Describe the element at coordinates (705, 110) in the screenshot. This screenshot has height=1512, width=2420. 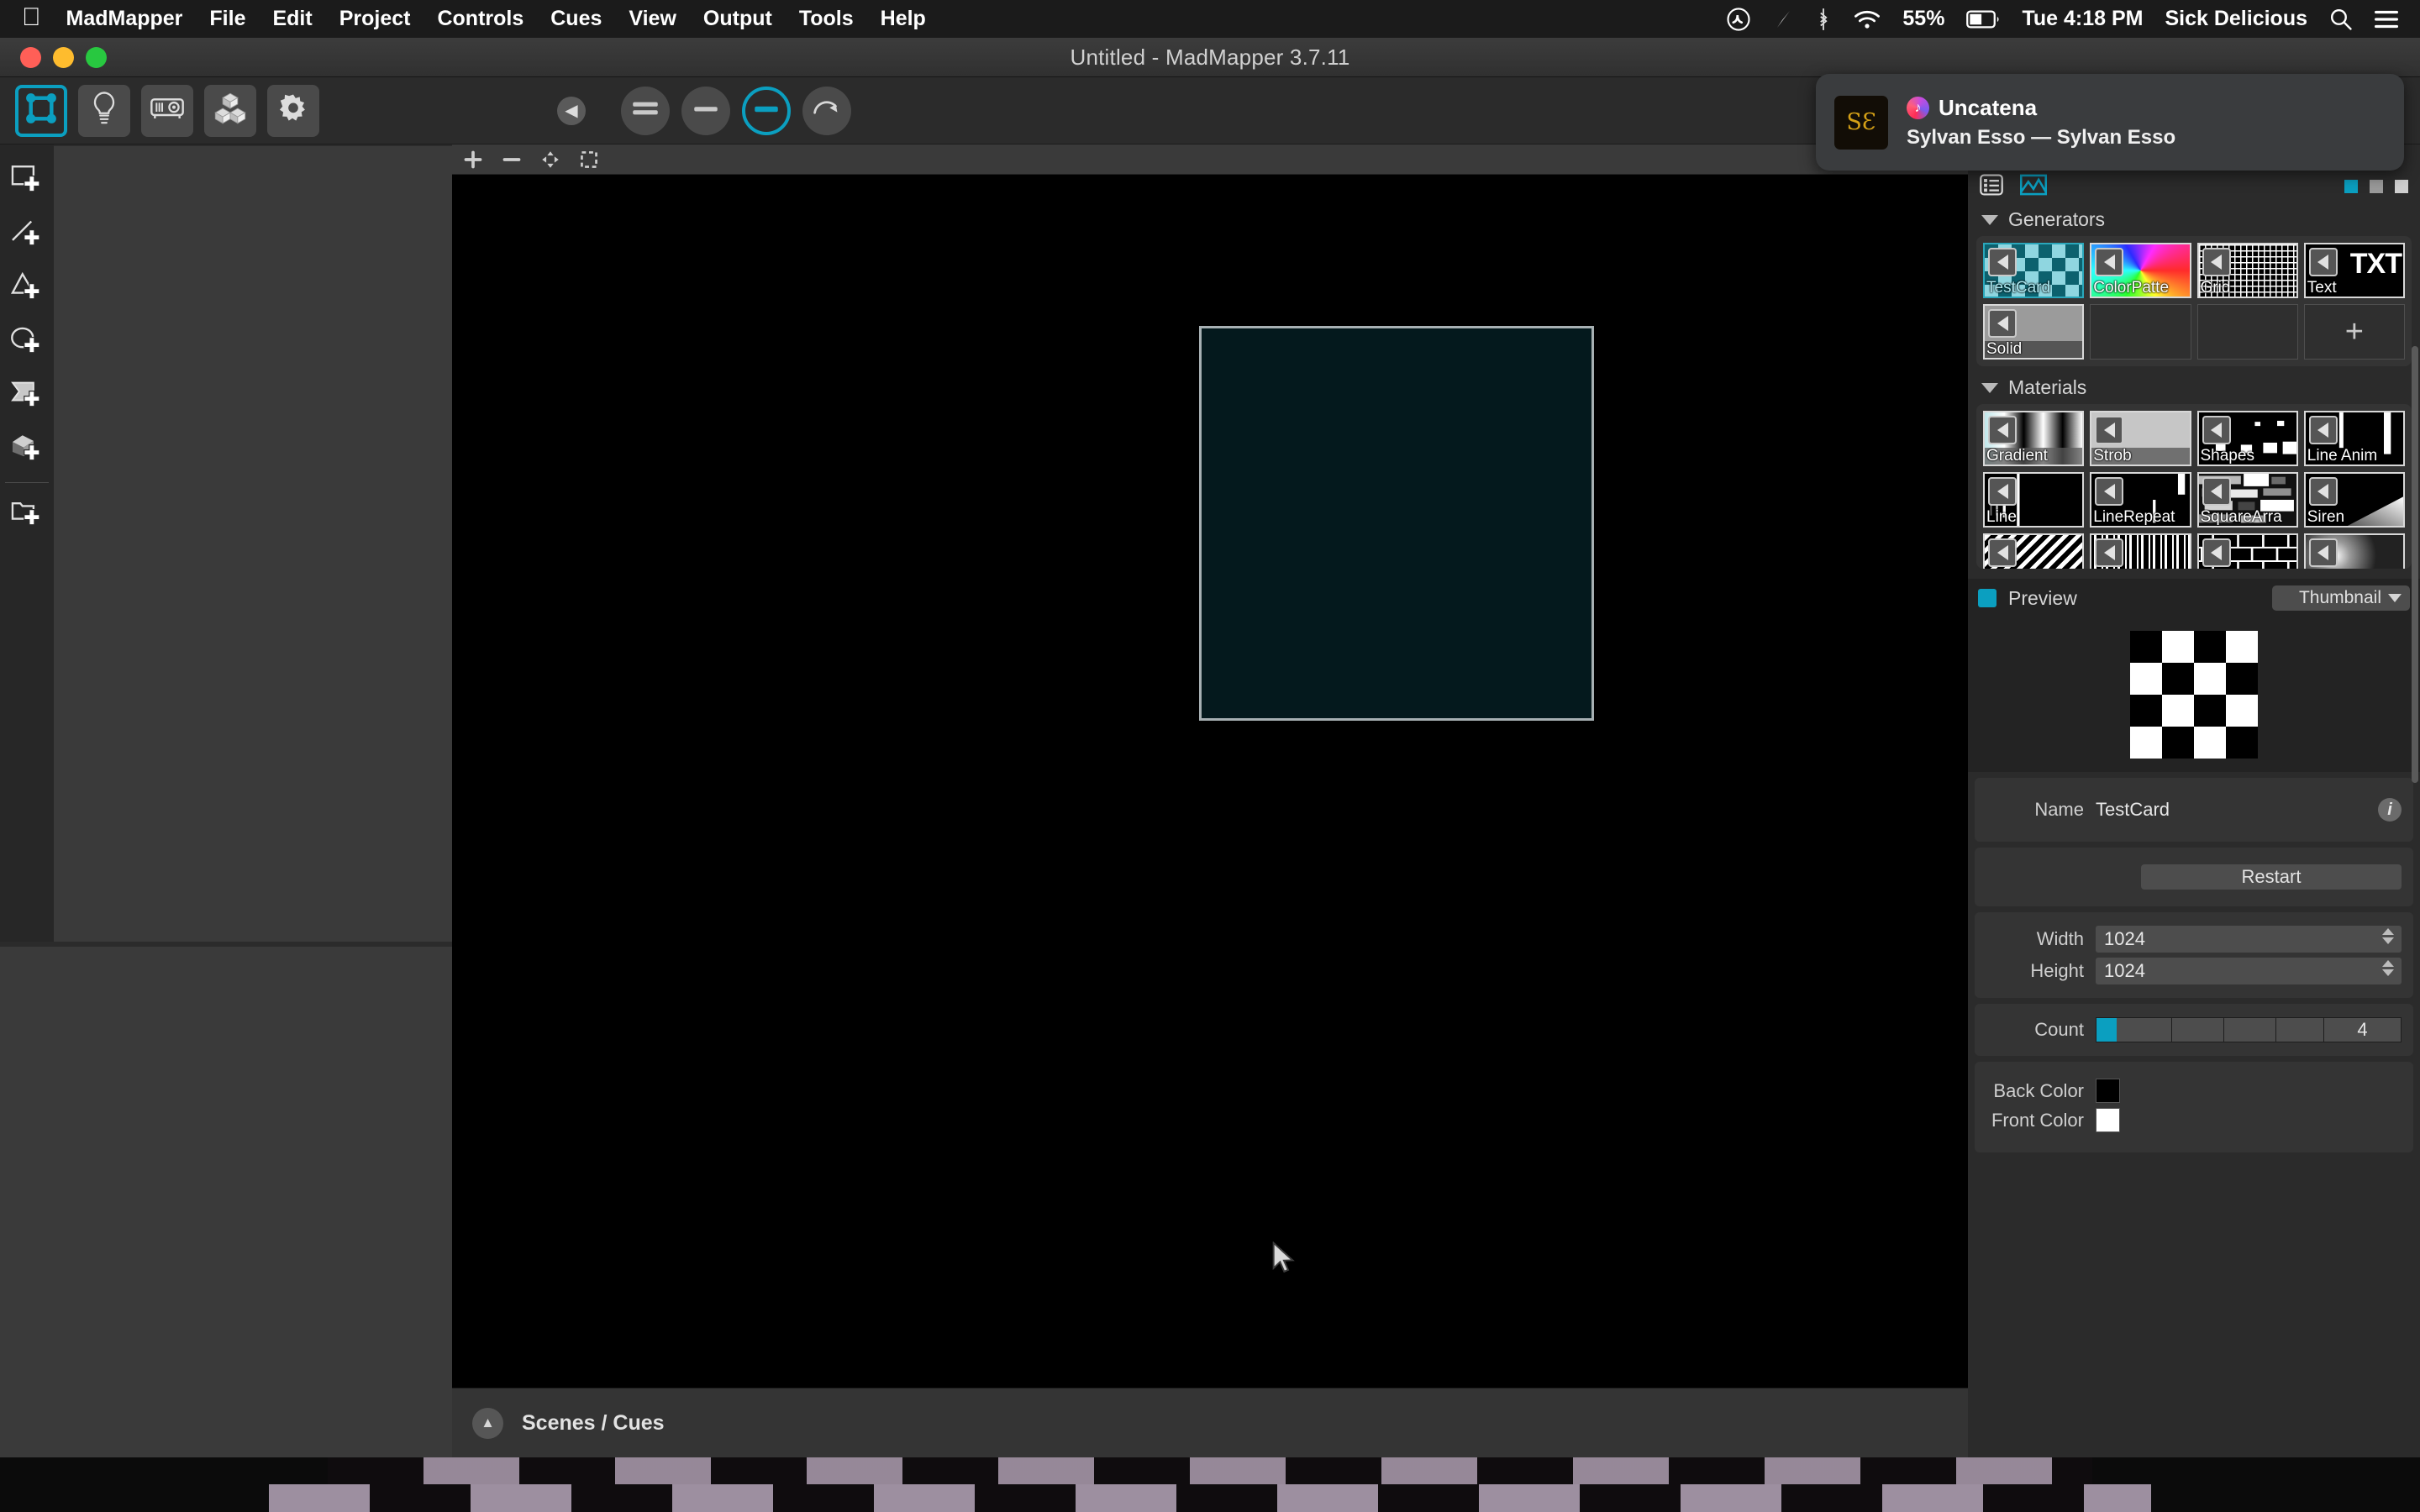
I see `single-view-button` at that location.